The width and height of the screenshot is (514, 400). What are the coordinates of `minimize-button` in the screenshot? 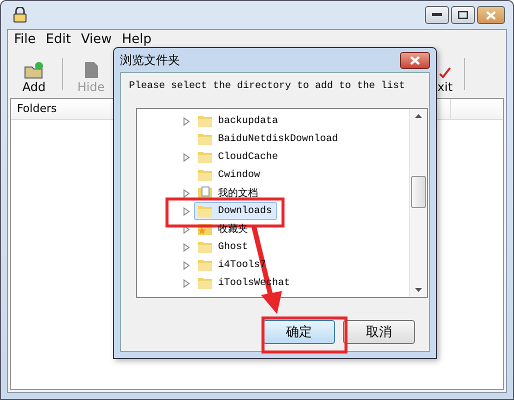 It's located at (437, 15).